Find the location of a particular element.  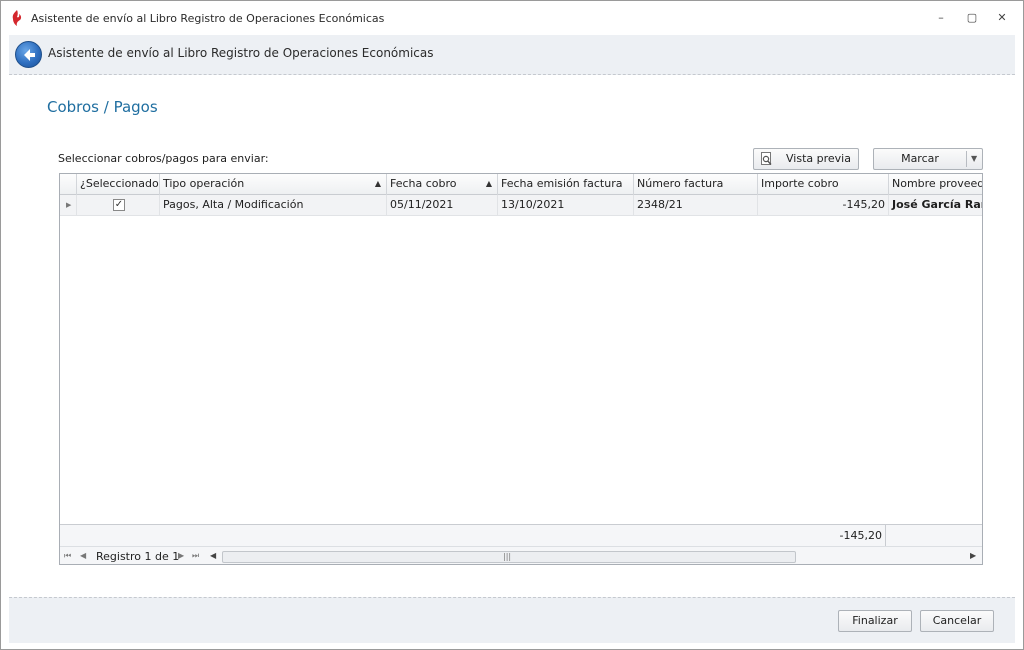

cell-fecha-emision: 13/10/2021 is located at coordinates (566, 205).